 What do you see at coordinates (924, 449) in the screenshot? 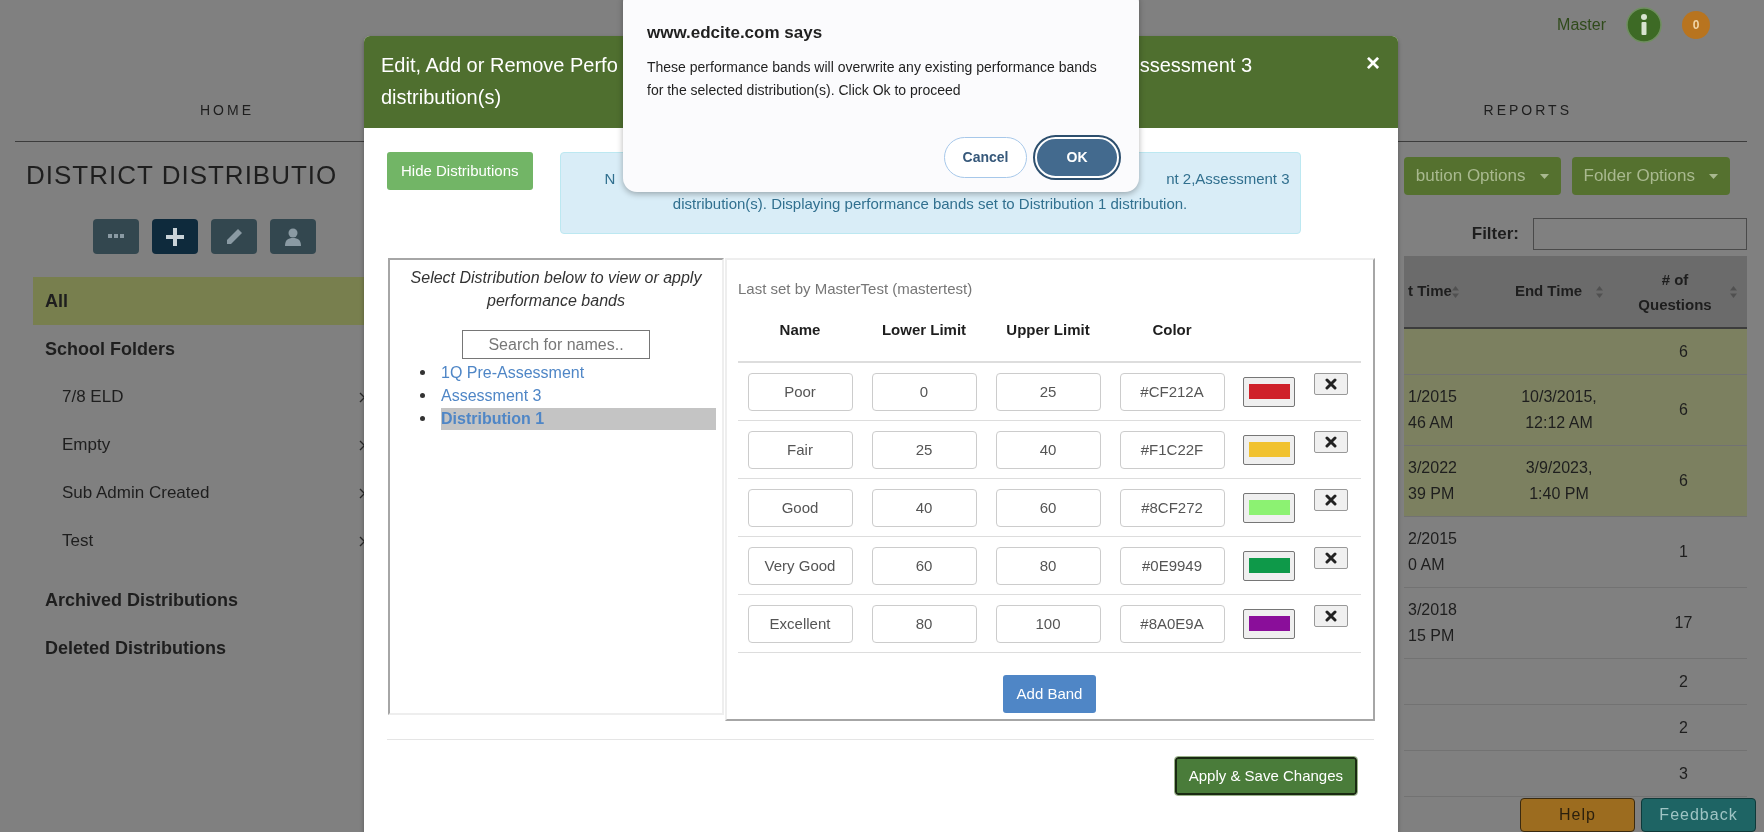
I see `lower-limit-field: 25` at bounding box center [924, 449].